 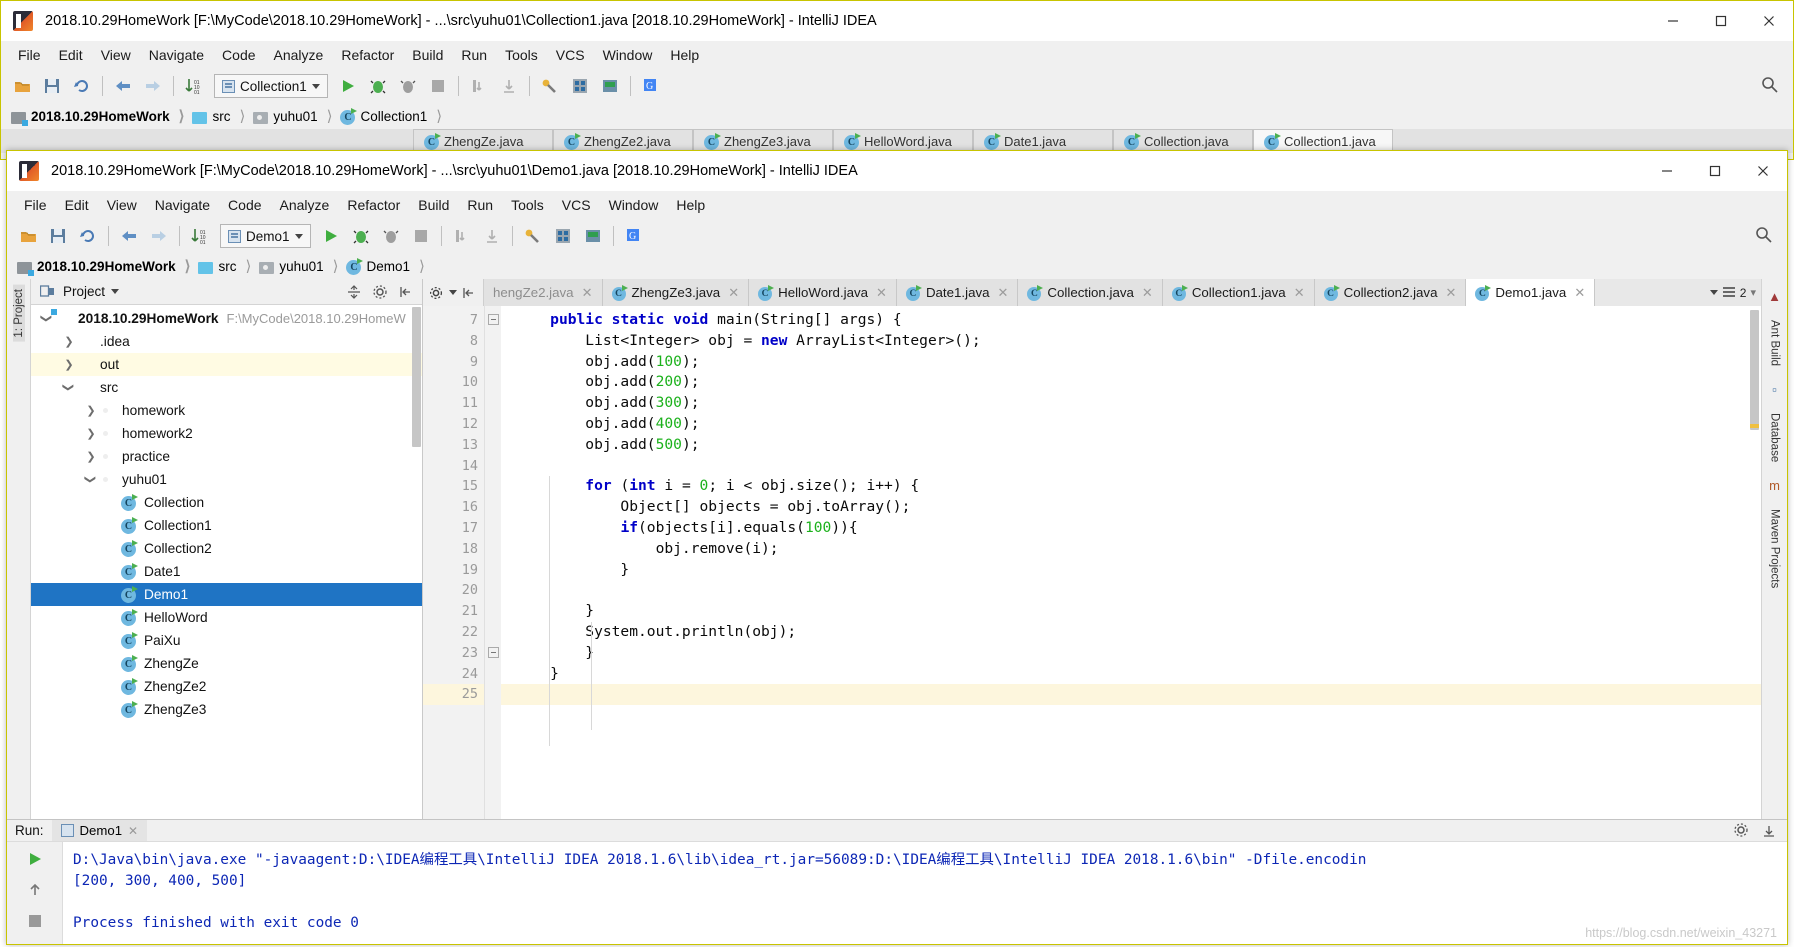 I want to click on code-line-13: obj.add(500);, so click(x=1138, y=445).